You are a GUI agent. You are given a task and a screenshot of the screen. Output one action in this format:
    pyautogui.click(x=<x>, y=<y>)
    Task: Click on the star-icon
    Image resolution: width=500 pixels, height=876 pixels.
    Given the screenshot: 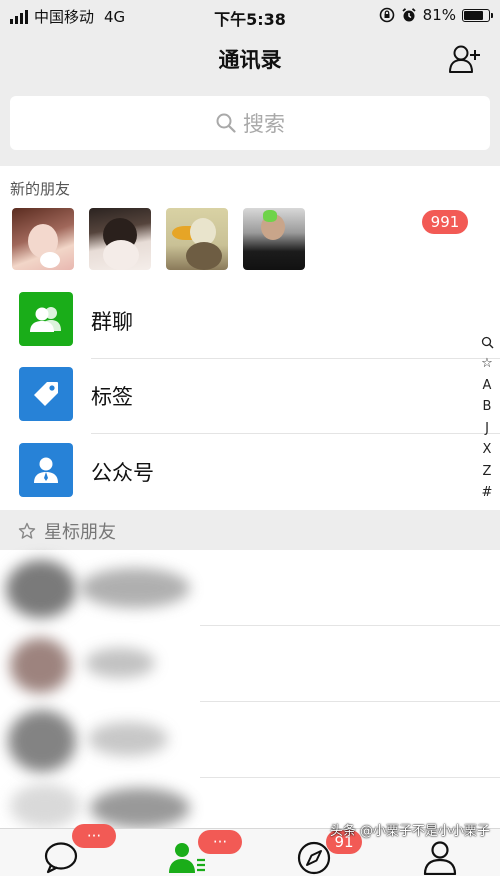 What is the action you would take?
    pyautogui.click(x=27, y=530)
    